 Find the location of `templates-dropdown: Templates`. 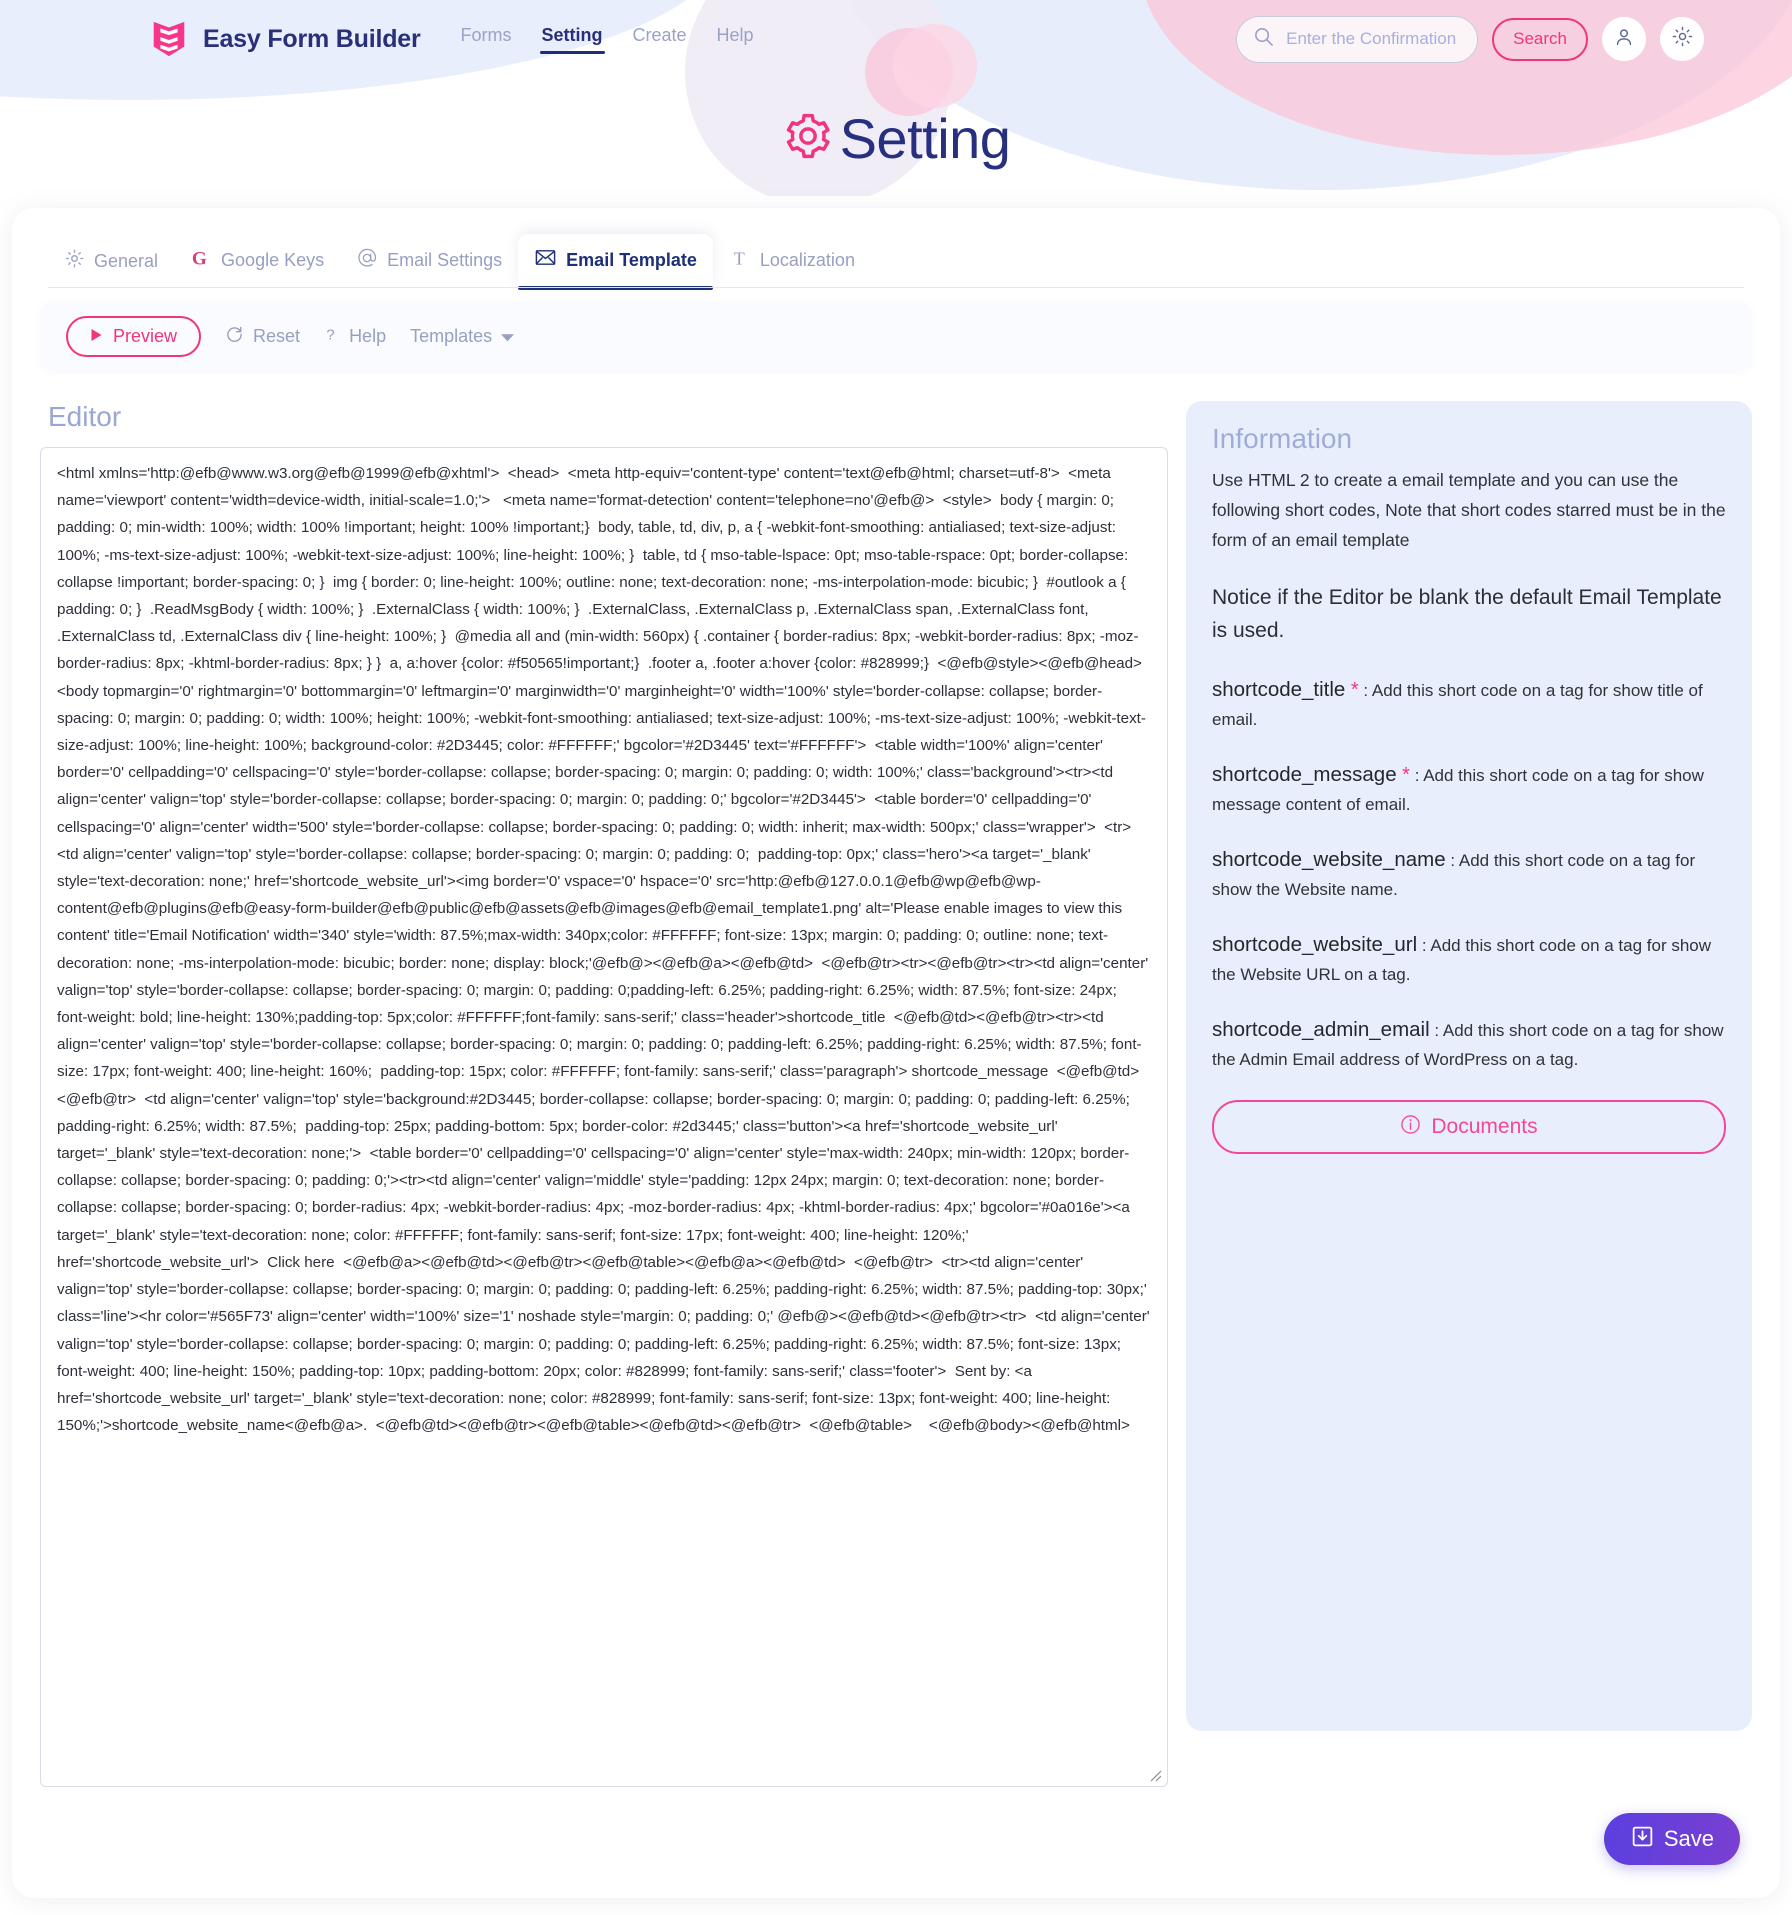

templates-dropdown: Templates is located at coordinates (462, 336).